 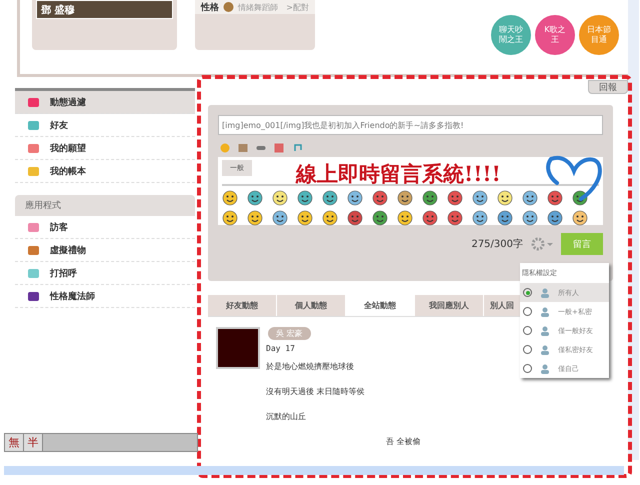 What do you see at coordinates (398, 174) in the screenshot?
I see `banner-caption: 線上即時留言系統!!!!` at bounding box center [398, 174].